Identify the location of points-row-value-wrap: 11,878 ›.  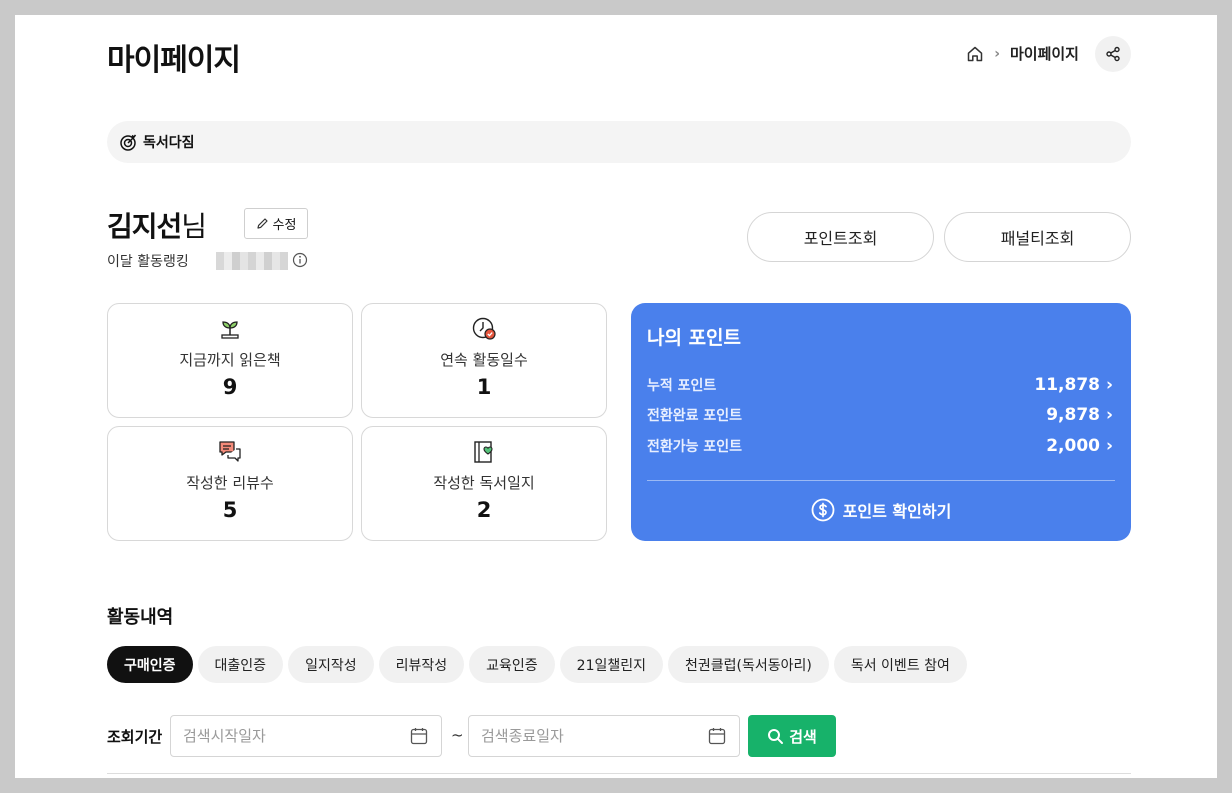
(1073, 385).